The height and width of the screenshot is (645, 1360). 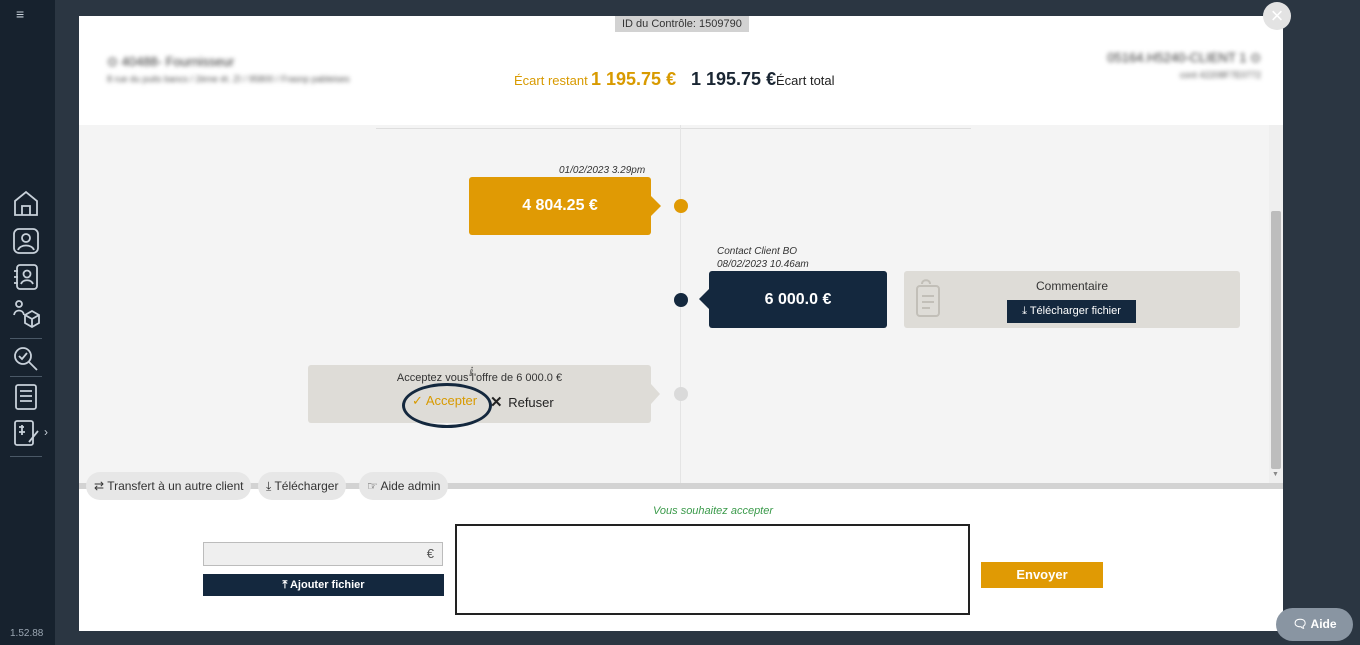 What do you see at coordinates (430, 553) in the screenshot?
I see `euro-symbol: €` at bounding box center [430, 553].